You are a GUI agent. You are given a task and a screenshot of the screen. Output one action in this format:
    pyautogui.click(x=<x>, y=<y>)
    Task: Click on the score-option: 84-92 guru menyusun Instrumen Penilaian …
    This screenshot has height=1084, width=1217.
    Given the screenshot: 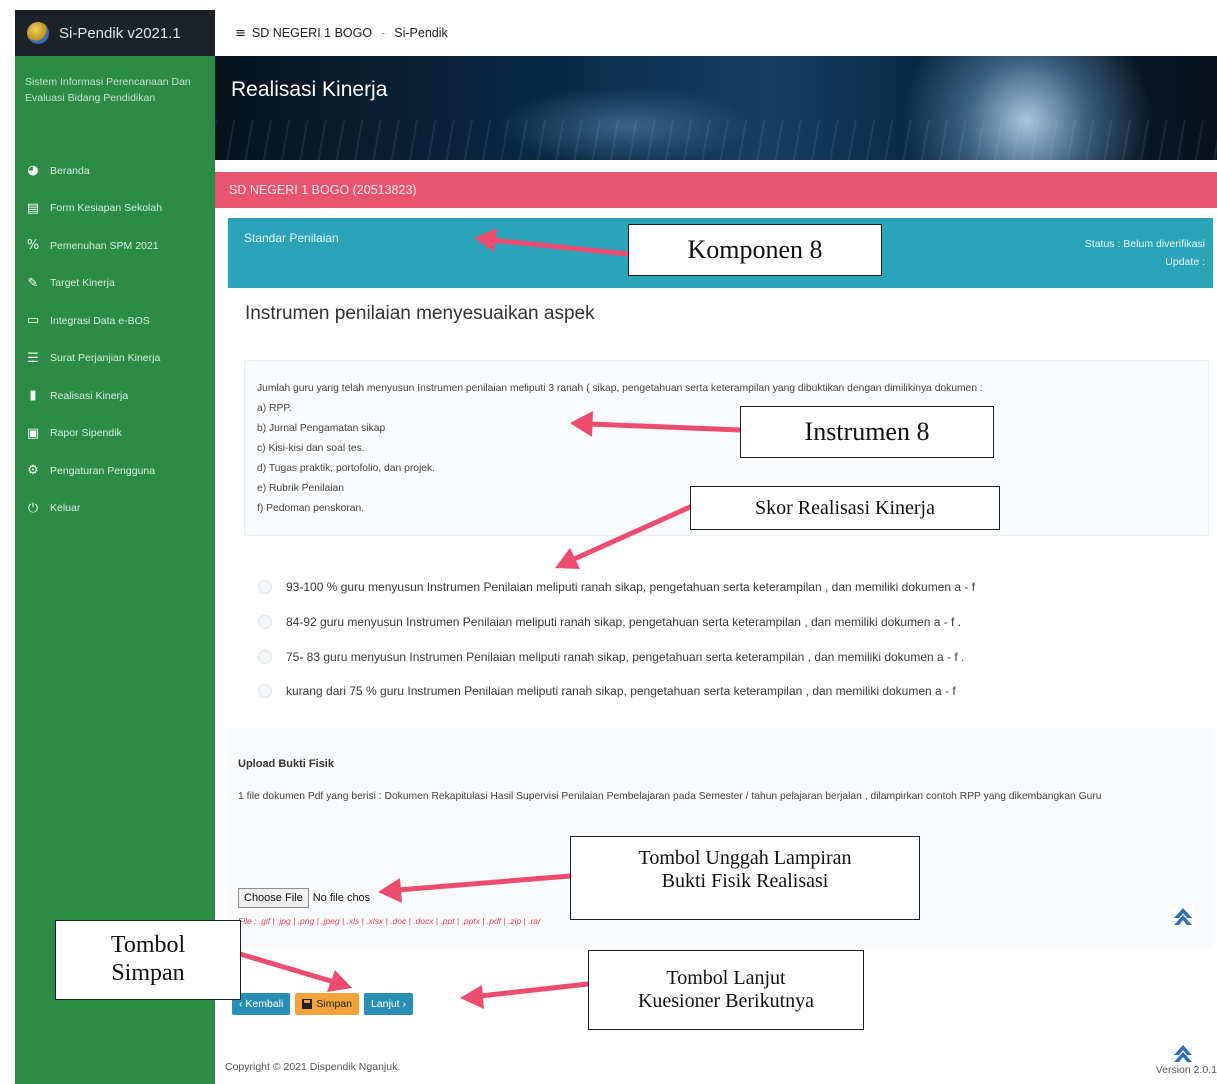 What is the action you would take?
    pyautogui.click(x=616, y=622)
    